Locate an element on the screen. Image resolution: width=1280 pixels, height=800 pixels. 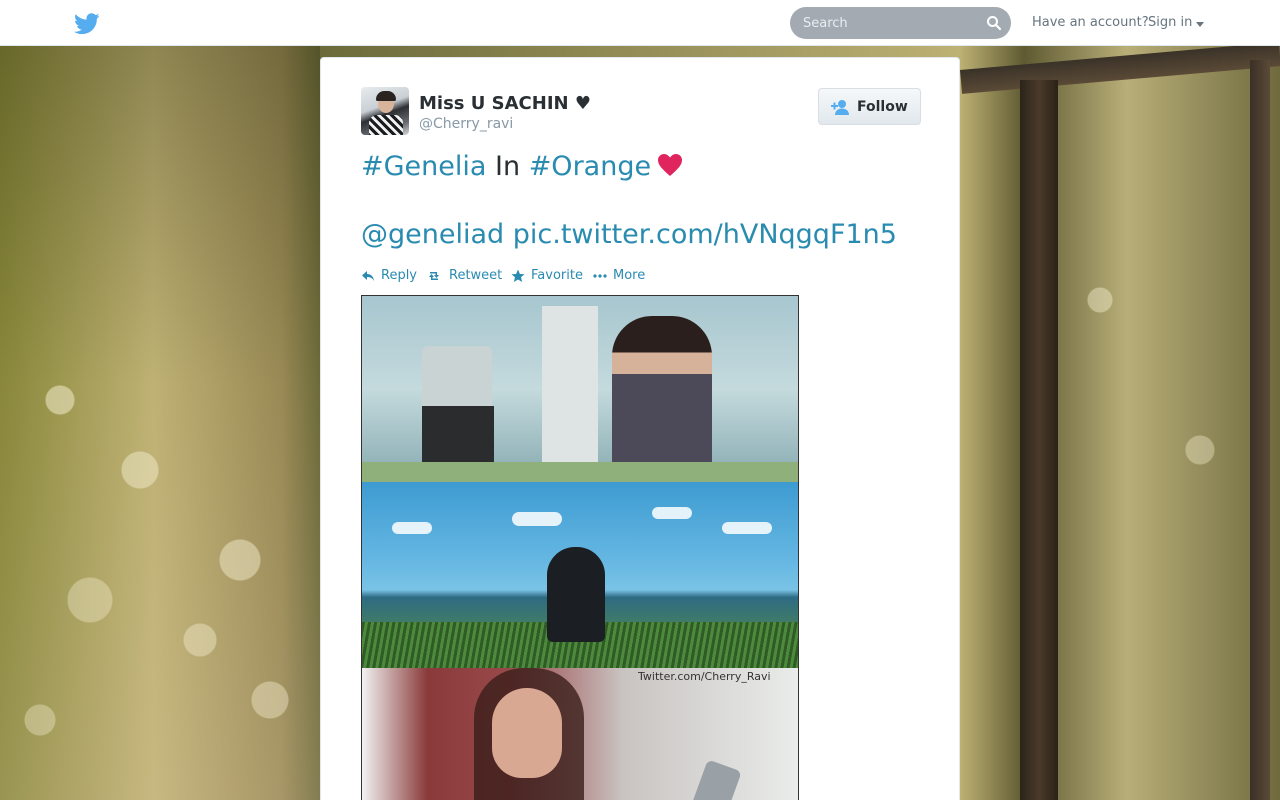
background-fence-post-right is located at coordinates (1260, 430).